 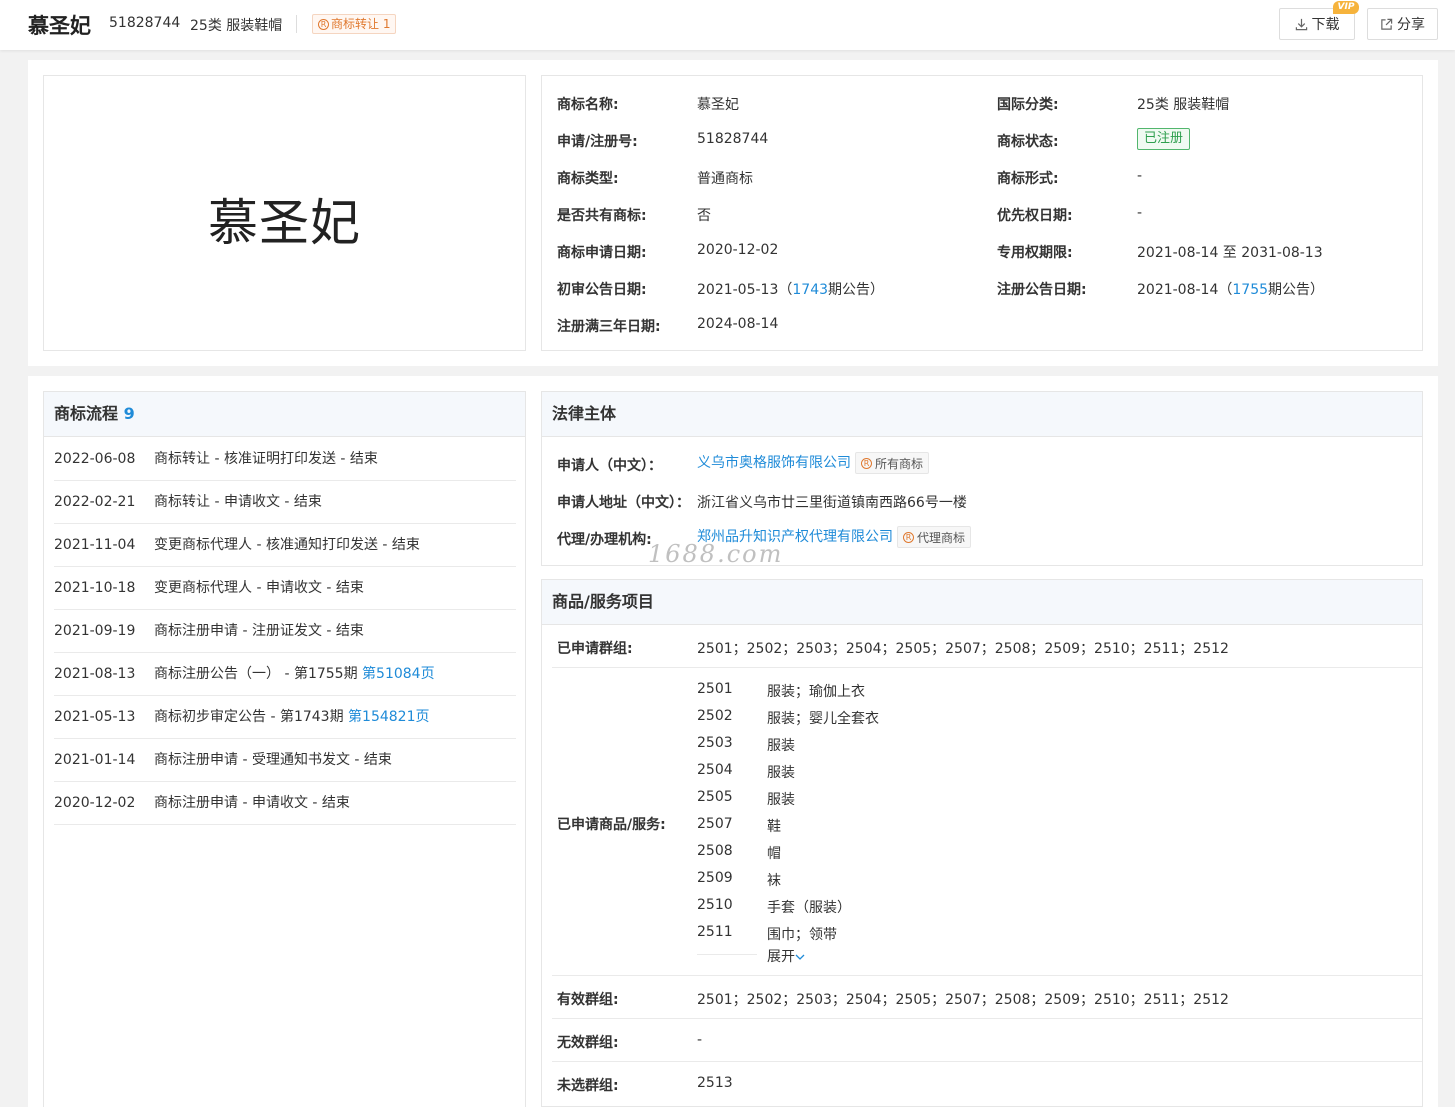 I want to click on flow-desc-text: 商标初步审定公告 - 第1743期, so click(x=251, y=717).